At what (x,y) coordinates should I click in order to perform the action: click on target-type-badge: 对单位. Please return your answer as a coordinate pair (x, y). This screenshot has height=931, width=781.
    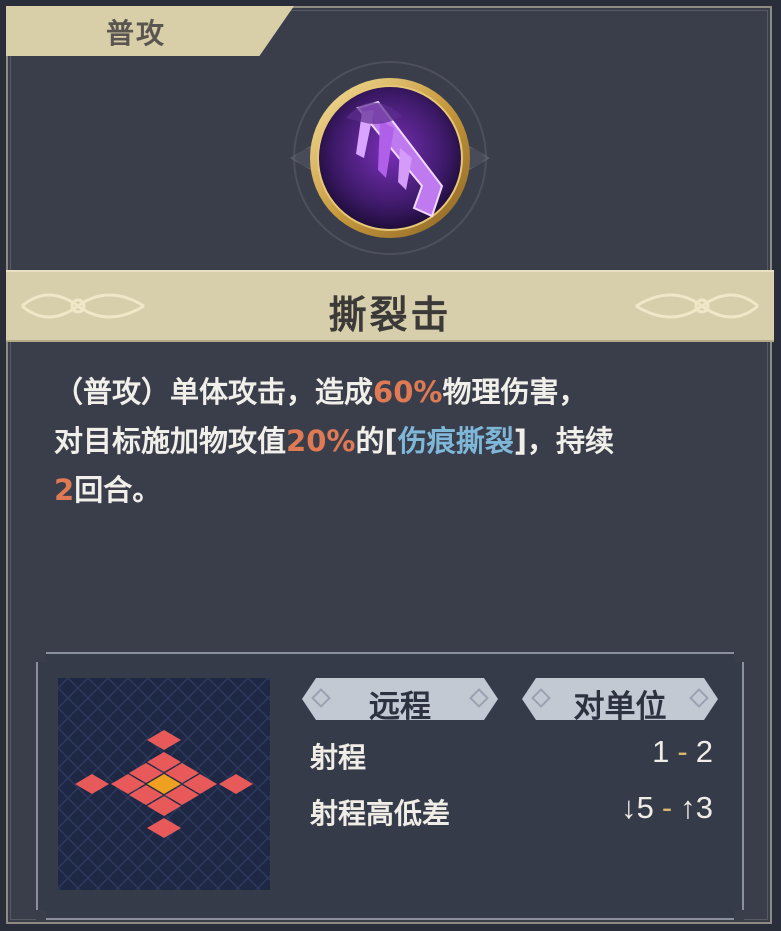
    Looking at the image, I should click on (620, 699).